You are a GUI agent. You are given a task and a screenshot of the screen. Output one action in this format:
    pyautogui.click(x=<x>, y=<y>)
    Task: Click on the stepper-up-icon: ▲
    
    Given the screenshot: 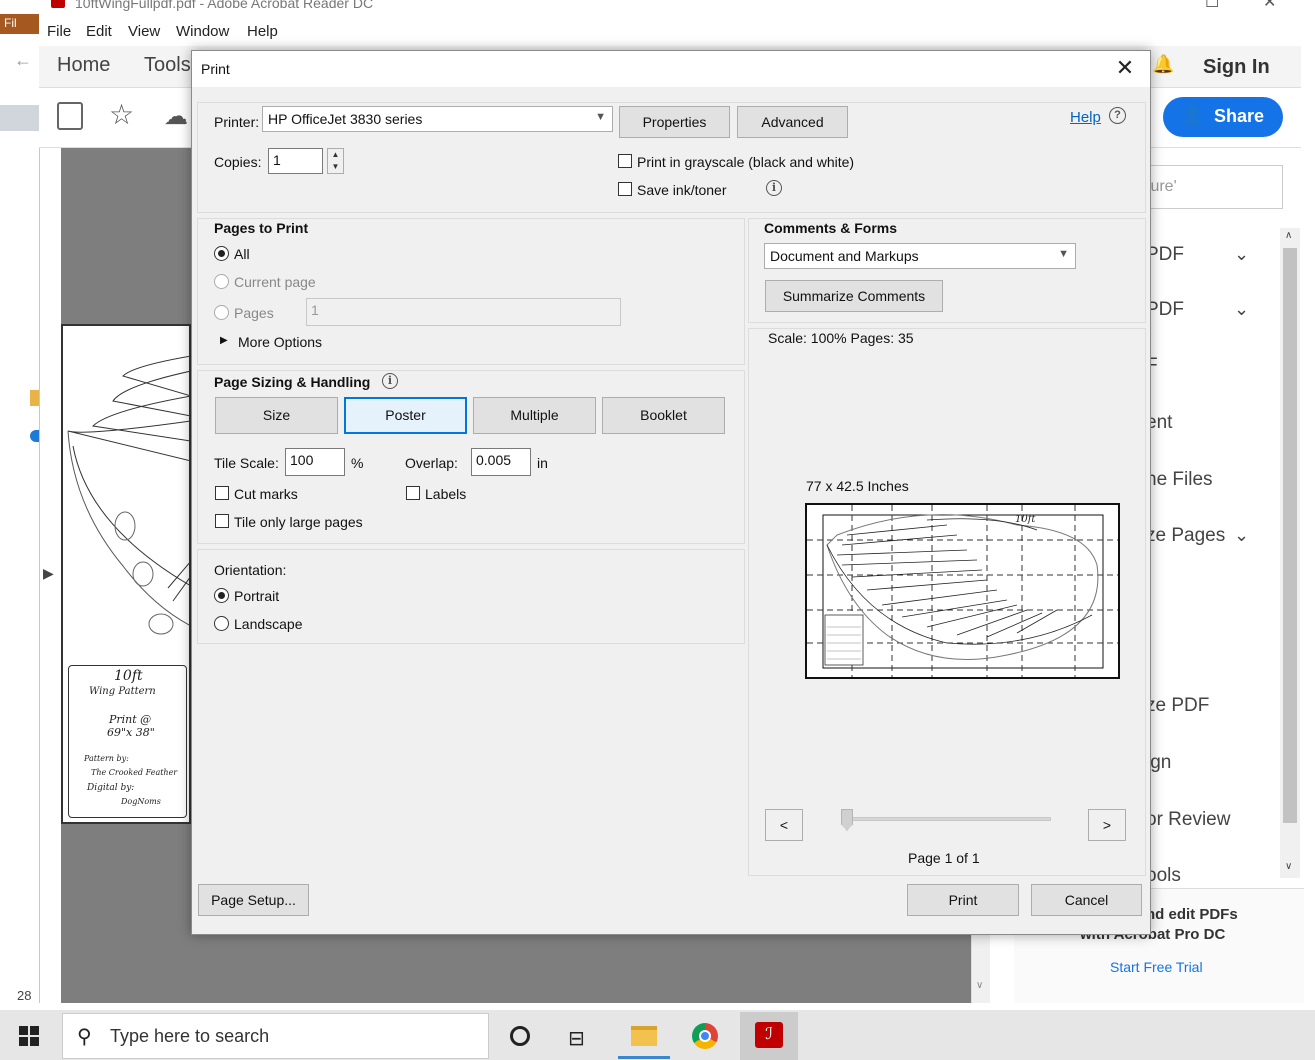 What is the action you would take?
    pyautogui.click(x=335, y=155)
    